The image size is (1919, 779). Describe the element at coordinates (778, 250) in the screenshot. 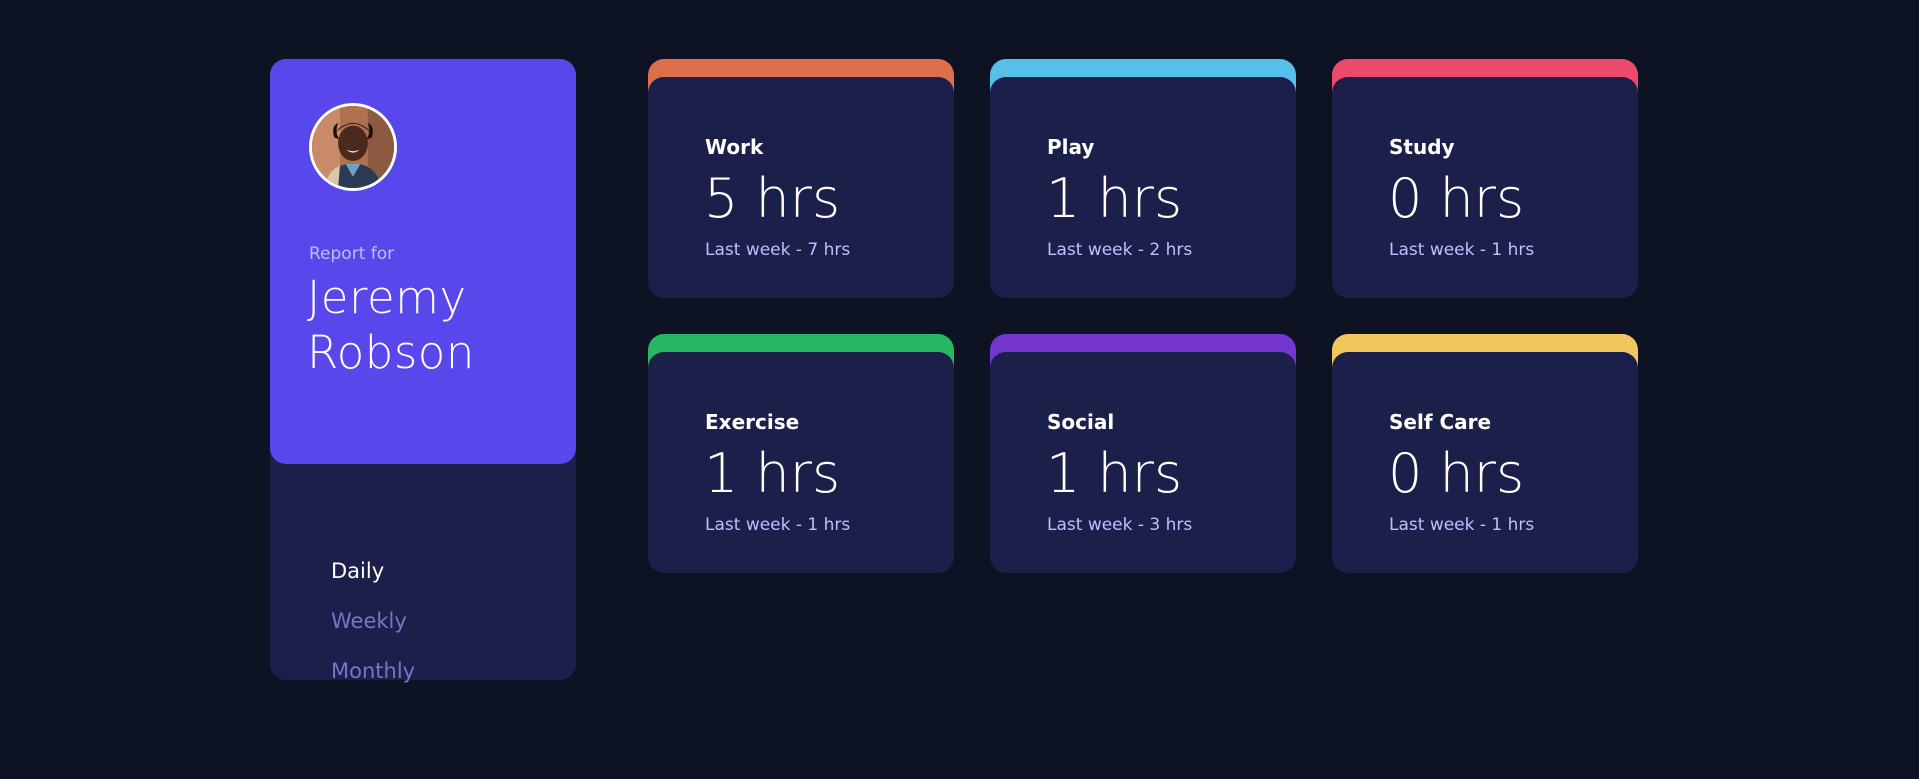

I see `work-previous: Last week - 7 hrs` at that location.